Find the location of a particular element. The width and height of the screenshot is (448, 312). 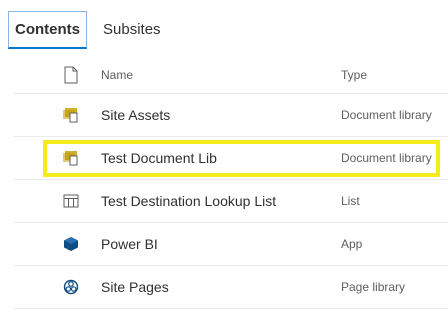

file-icon is located at coordinates (71, 75).